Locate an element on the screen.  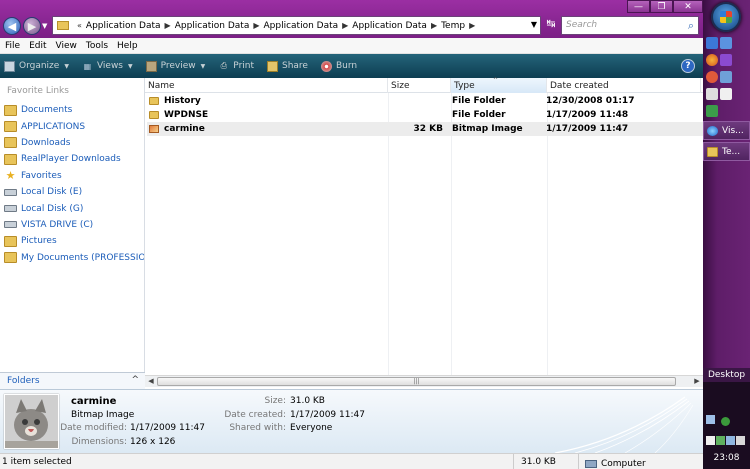
column-header-type: ^ Type is located at coordinates (499, 85).